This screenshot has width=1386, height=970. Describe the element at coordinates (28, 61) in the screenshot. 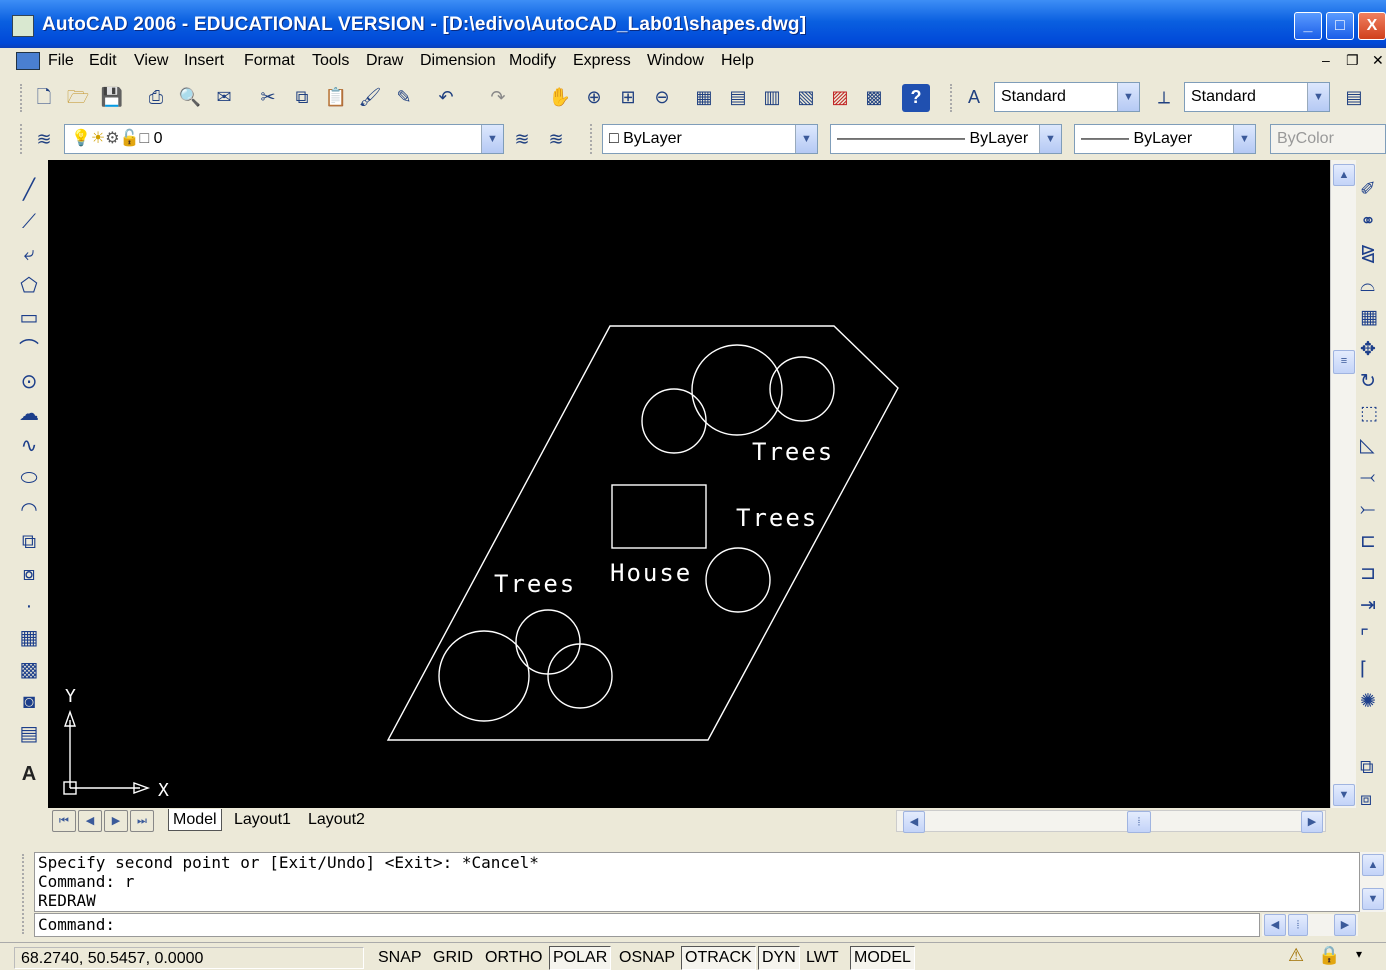

I see `document-icon` at that location.